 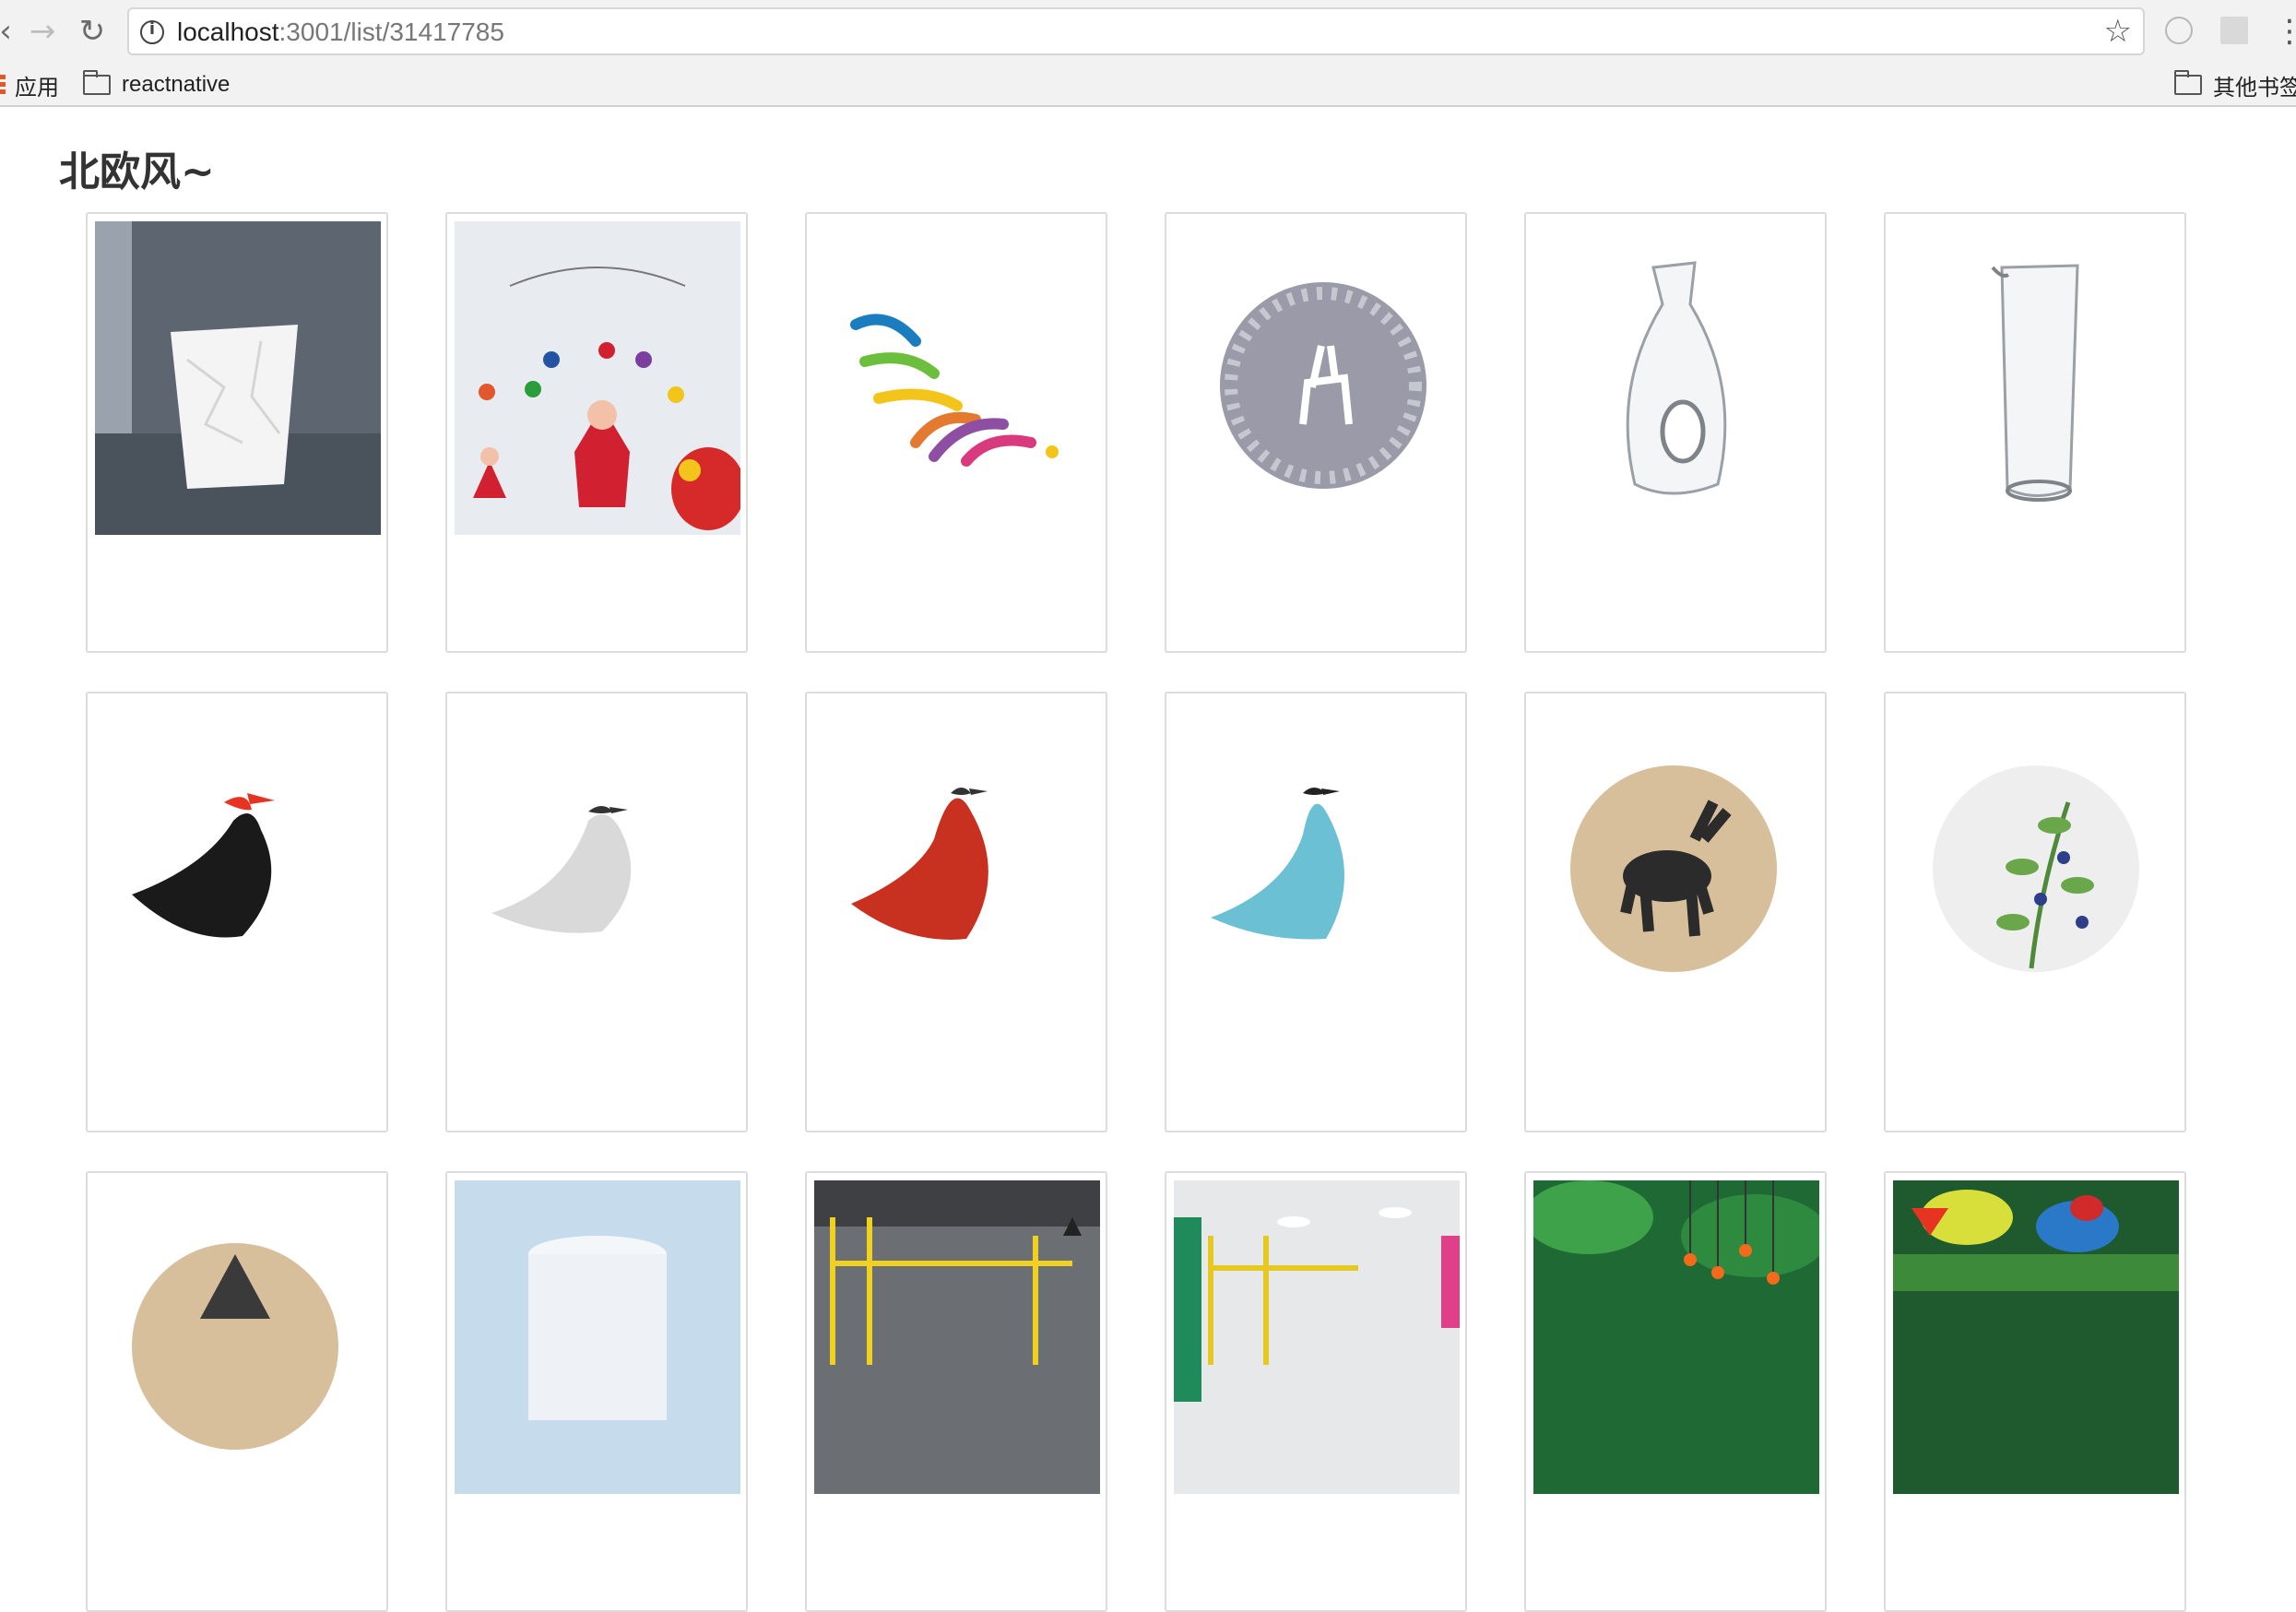 I want to click on bookmark-reactnative: reactnative, so click(x=156, y=85).